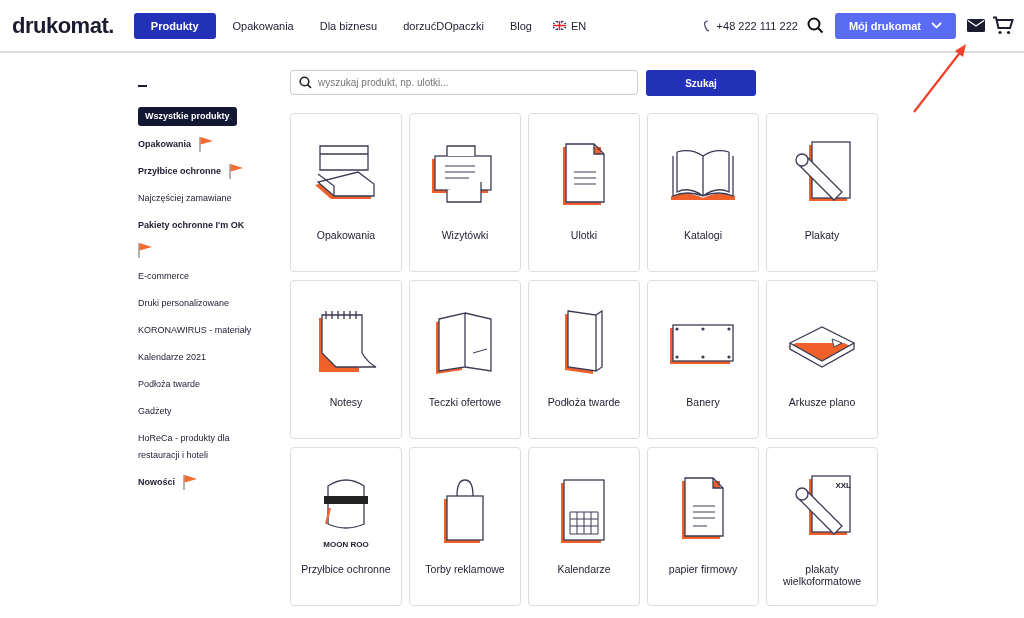 The image size is (1024, 618). What do you see at coordinates (172, 357) in the screenshot?
I see `category-link: Kalendarze 2021` at bounding box center [172, 357].